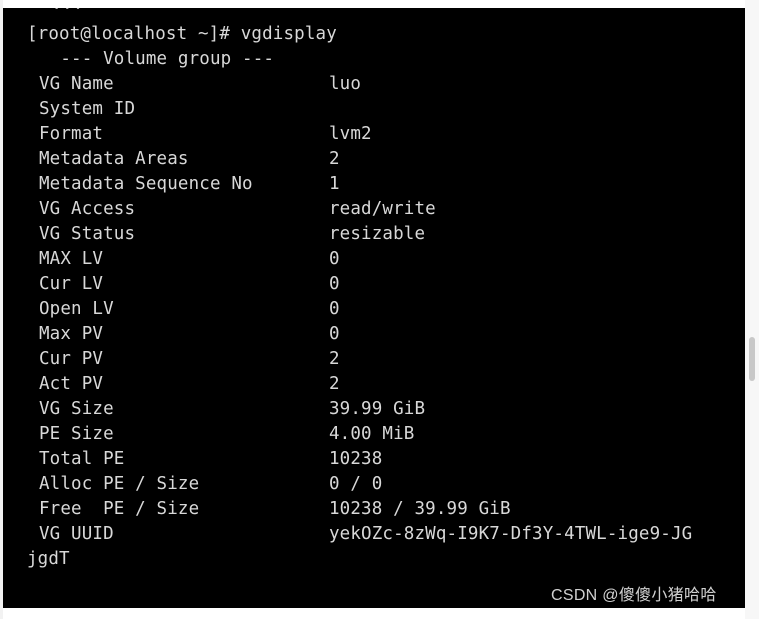 The image size is (759, 619). What do you see at coordinates (752, 359) in the screenshot?
I see `scrollbar-thumb` at bounding box center [752, 359].